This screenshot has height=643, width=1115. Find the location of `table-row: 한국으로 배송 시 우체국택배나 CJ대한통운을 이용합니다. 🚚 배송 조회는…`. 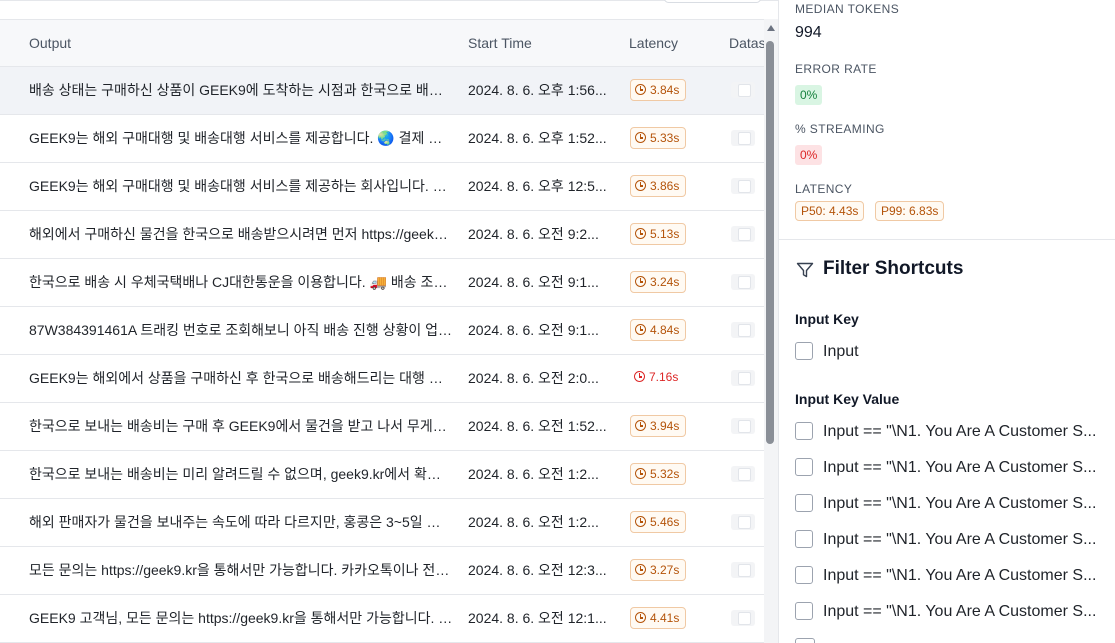

table-row: 한국으로 배송 시 우체국택배나 CJ대한통운을 이용합니다. 🚚 배송 조회는… is located at coordinates (382, 283).